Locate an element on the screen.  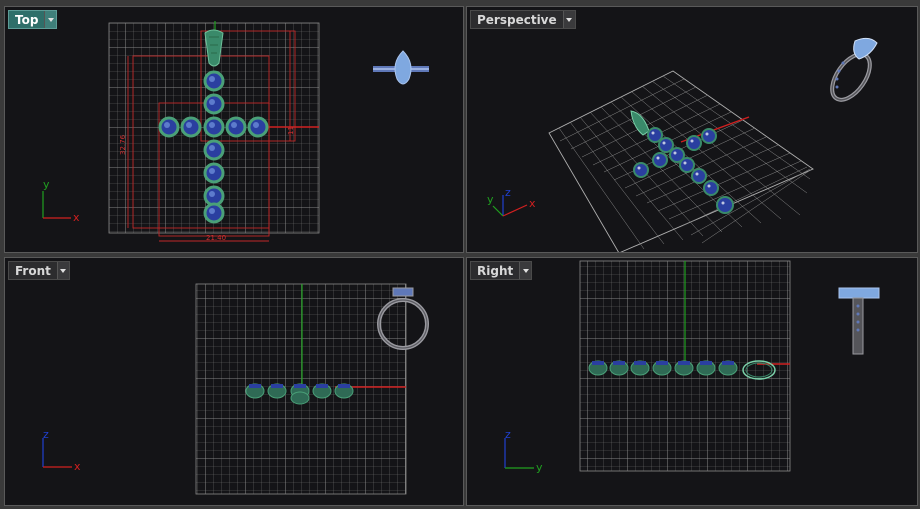
tab-top: Top is located at coordinates (33, 19).